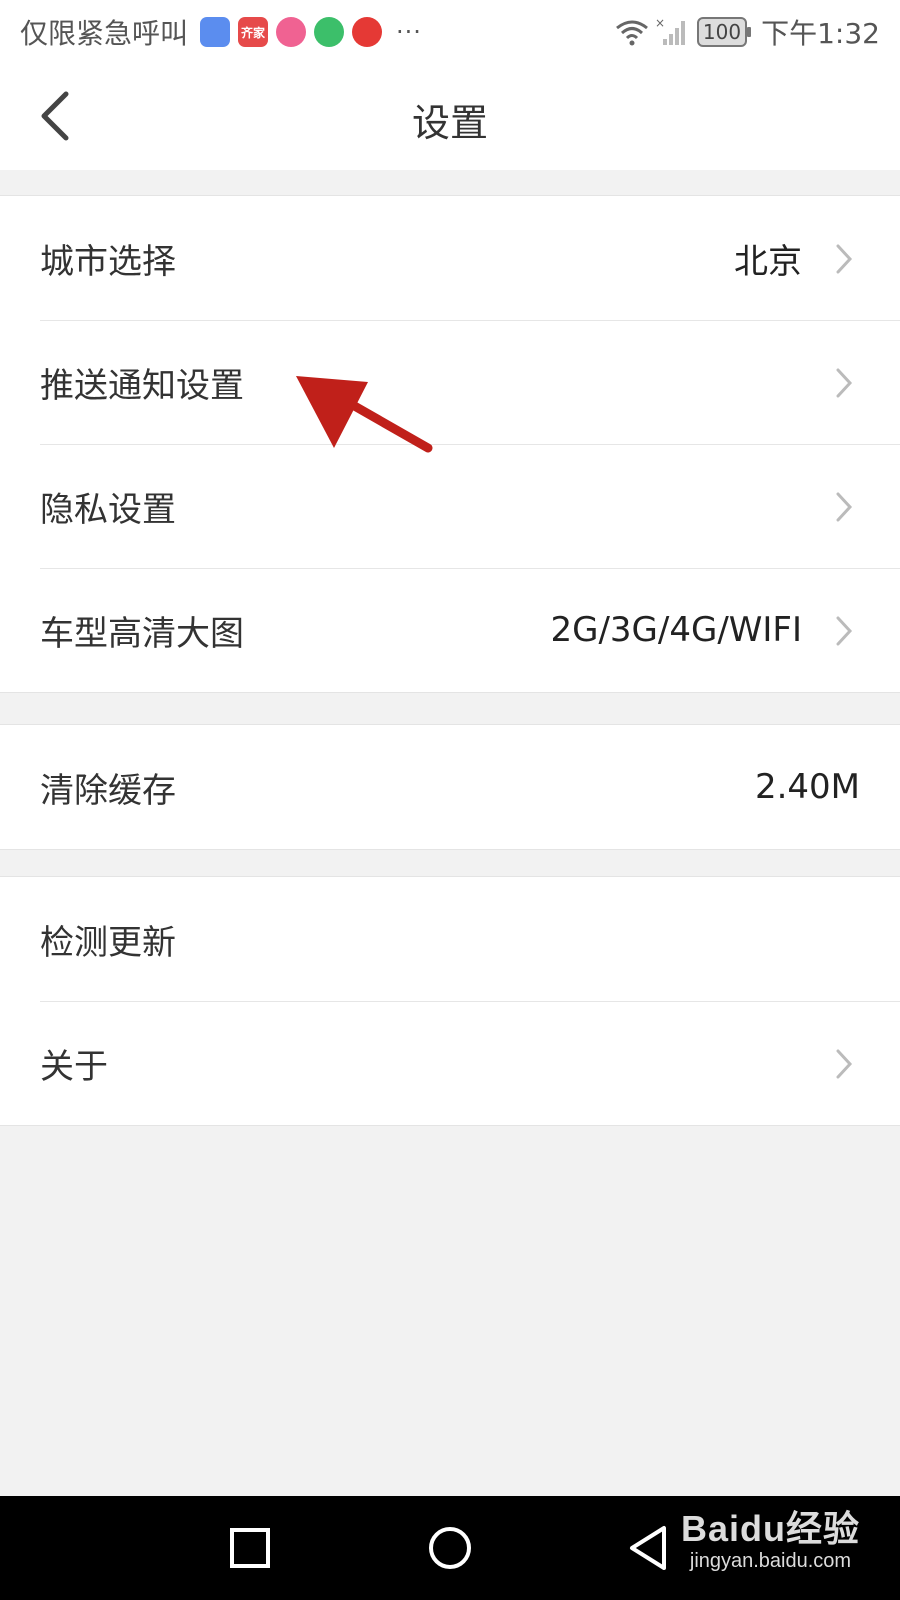 This screenshot has width=900, height=1600. I want to click on setting-value: 北京, so click(768, 261).